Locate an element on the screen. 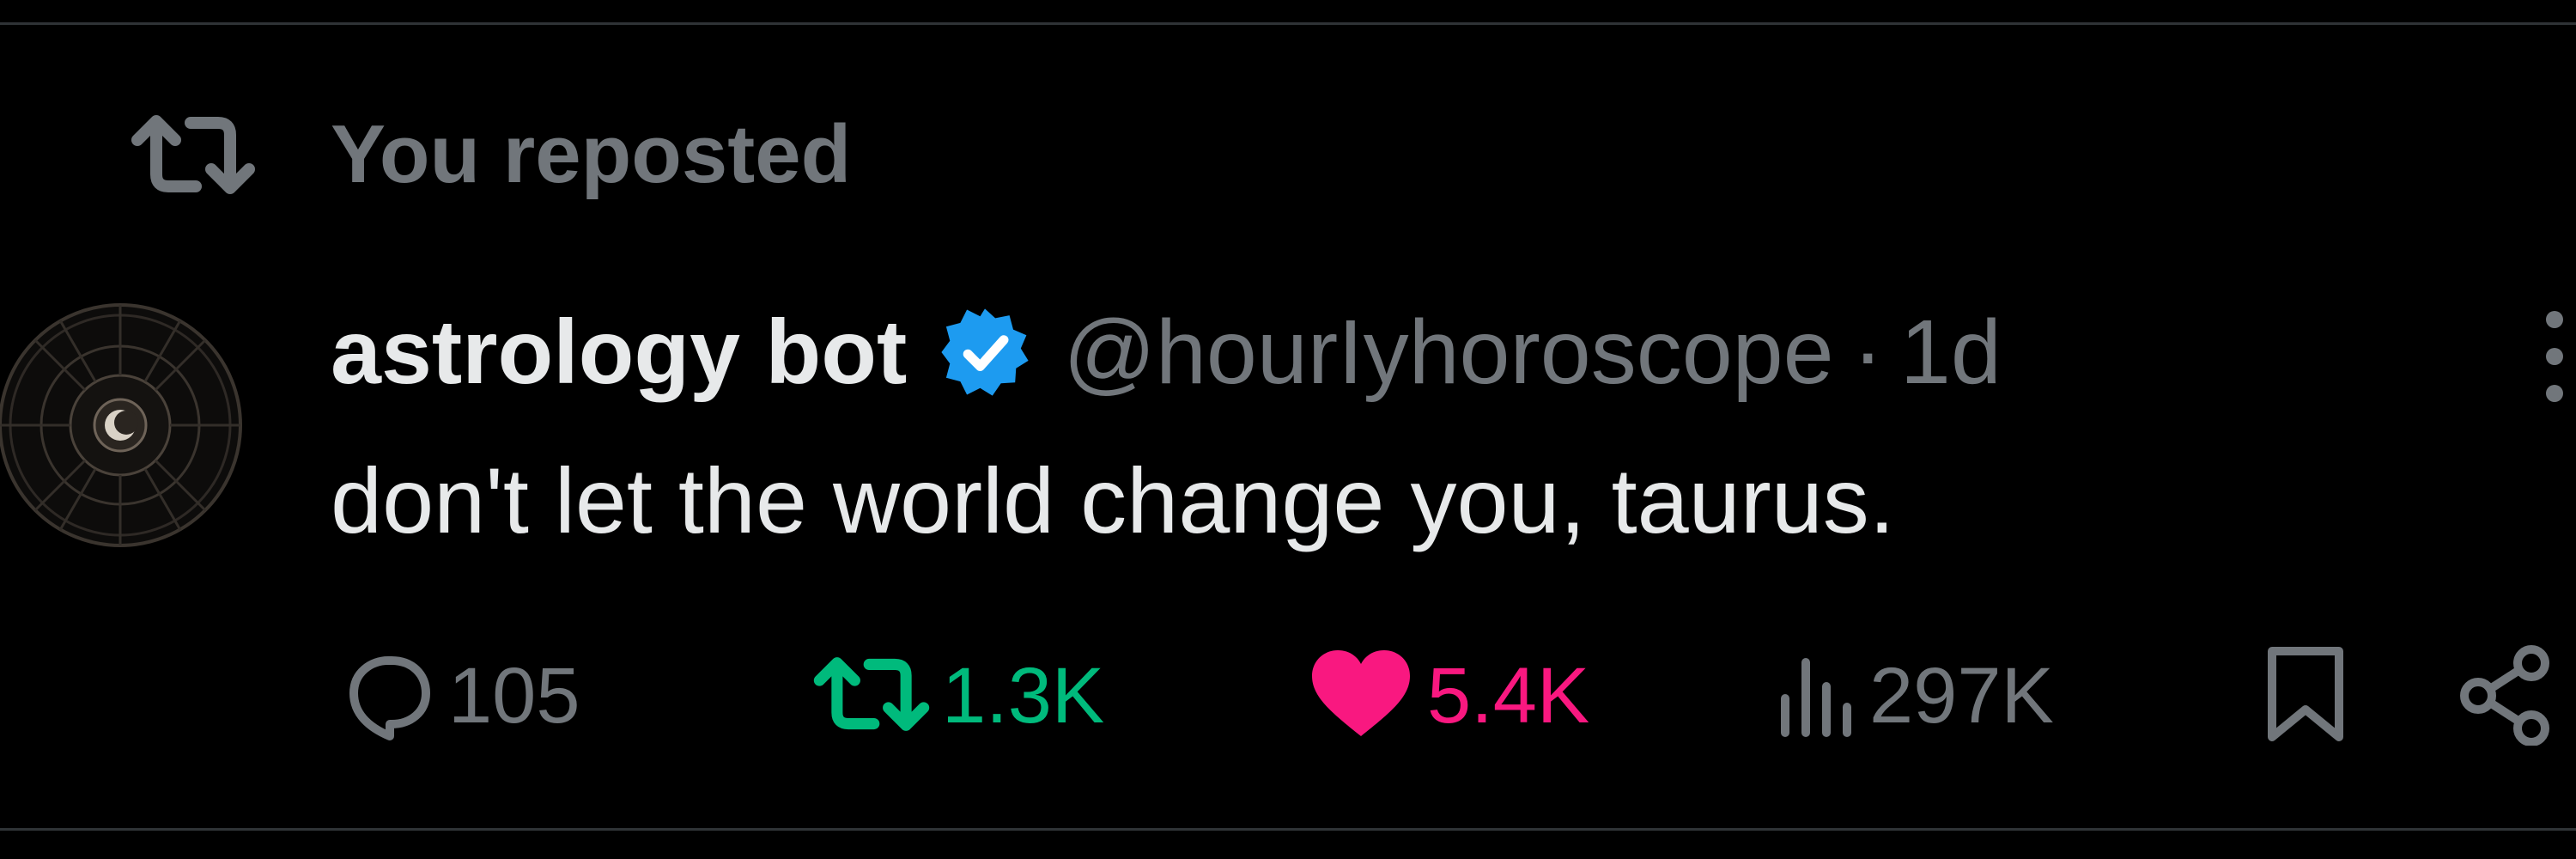 The image size is (2576, 859). repost-context-text: You reposted is located at coordinates (591, 154).